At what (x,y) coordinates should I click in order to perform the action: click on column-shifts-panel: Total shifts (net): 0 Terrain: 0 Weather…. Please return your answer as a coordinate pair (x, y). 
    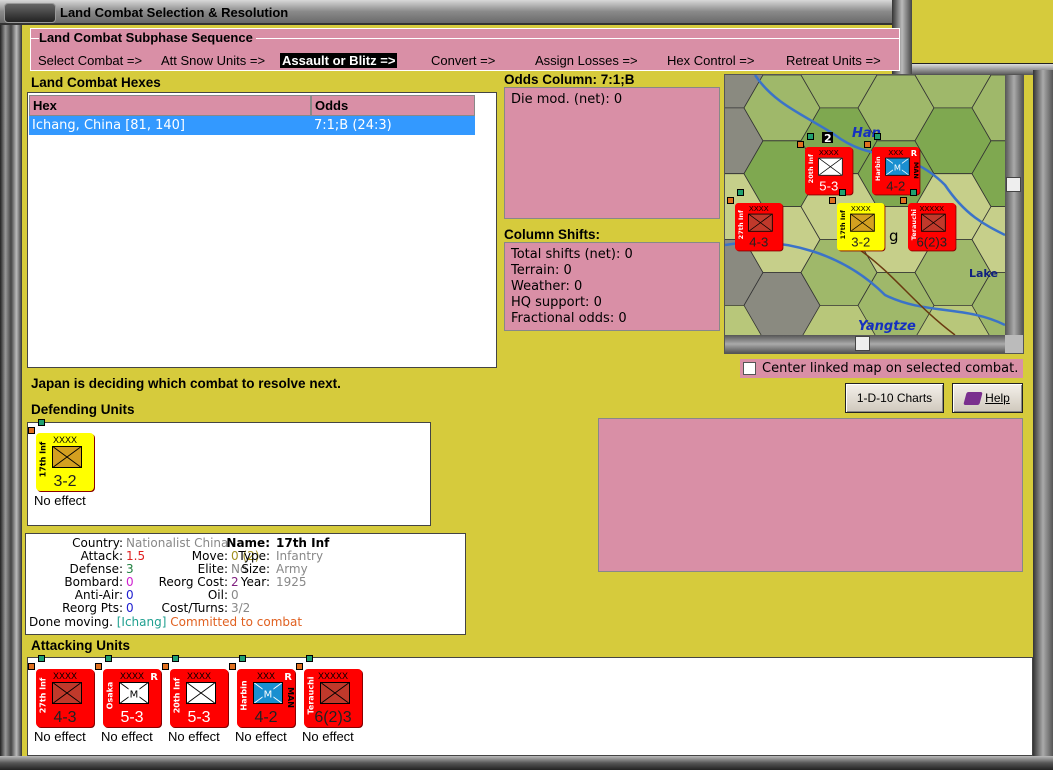
    Looking at the image, I should click on (612, 286).